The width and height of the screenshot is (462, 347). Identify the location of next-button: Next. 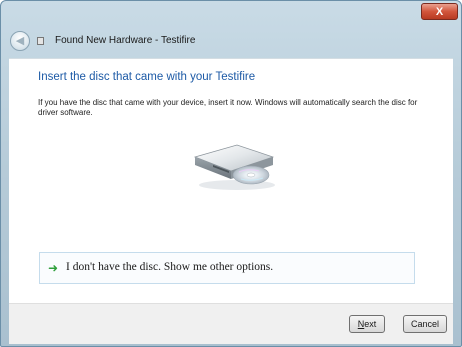
(367, 324).